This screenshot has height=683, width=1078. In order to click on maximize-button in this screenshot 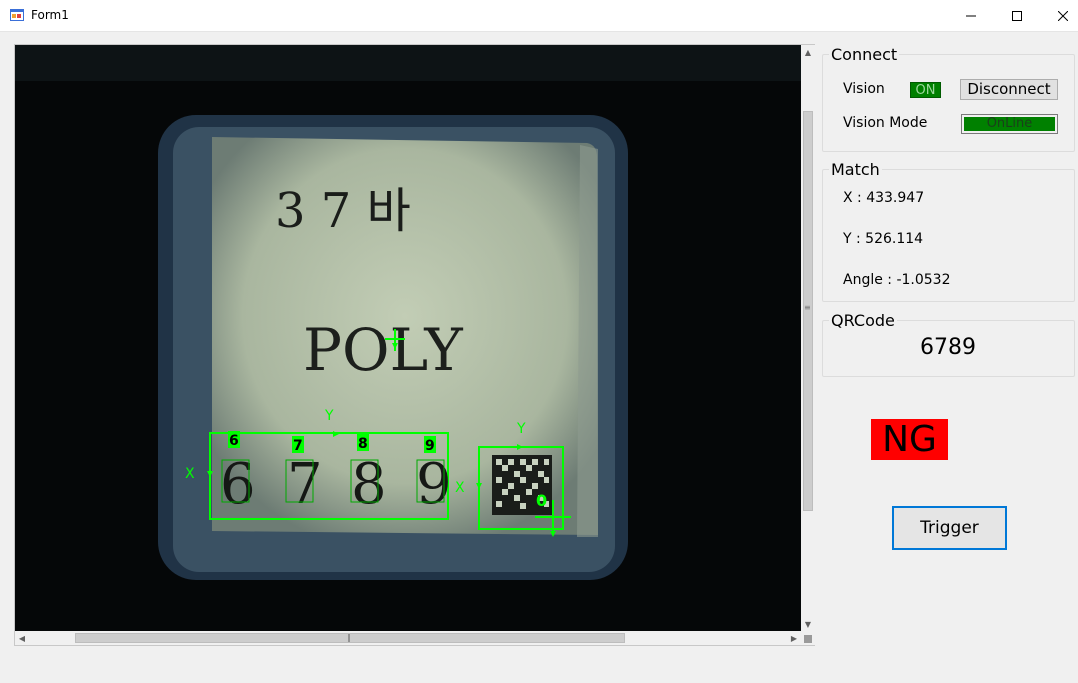, I will do `click(1017, 15)`.